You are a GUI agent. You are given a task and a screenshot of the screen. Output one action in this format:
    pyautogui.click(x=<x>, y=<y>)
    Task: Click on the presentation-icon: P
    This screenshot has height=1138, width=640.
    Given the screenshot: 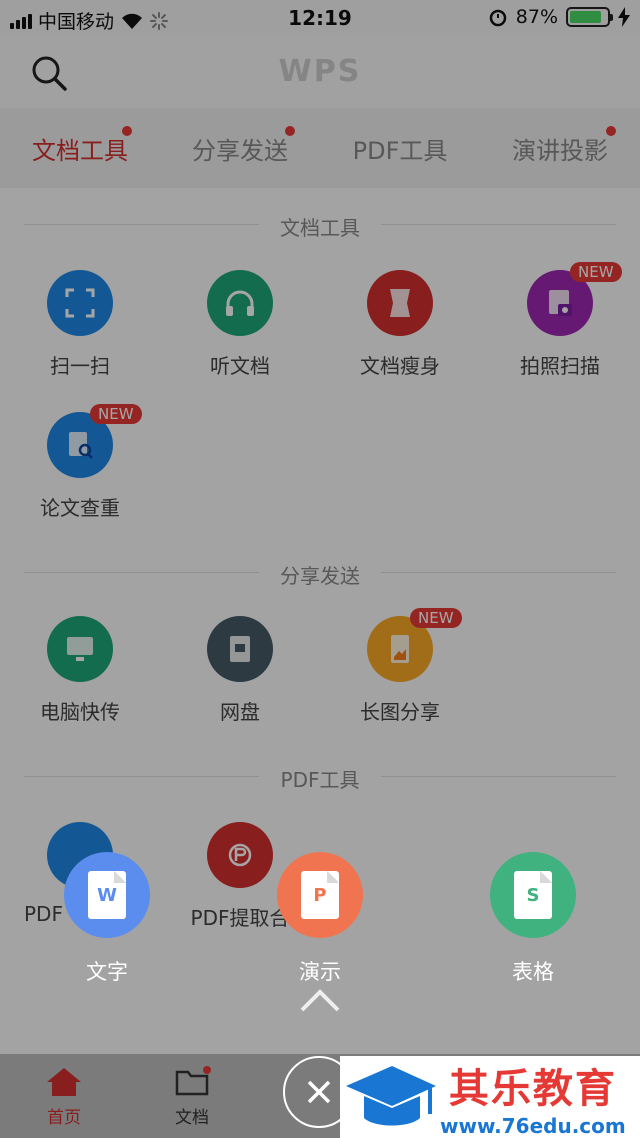 What is the action you would take?
    pyautogui.click(x=320, y=895)
    